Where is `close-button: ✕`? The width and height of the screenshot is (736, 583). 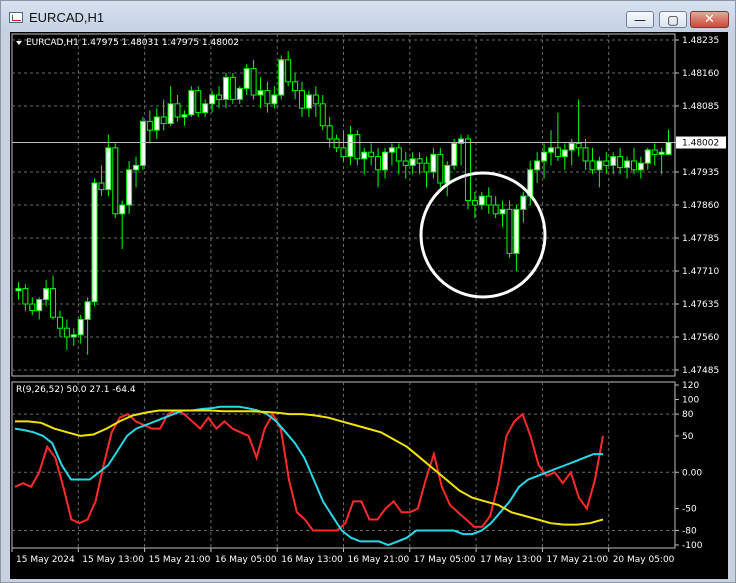
close-button: ✕ is located at coordinates (709, 19).